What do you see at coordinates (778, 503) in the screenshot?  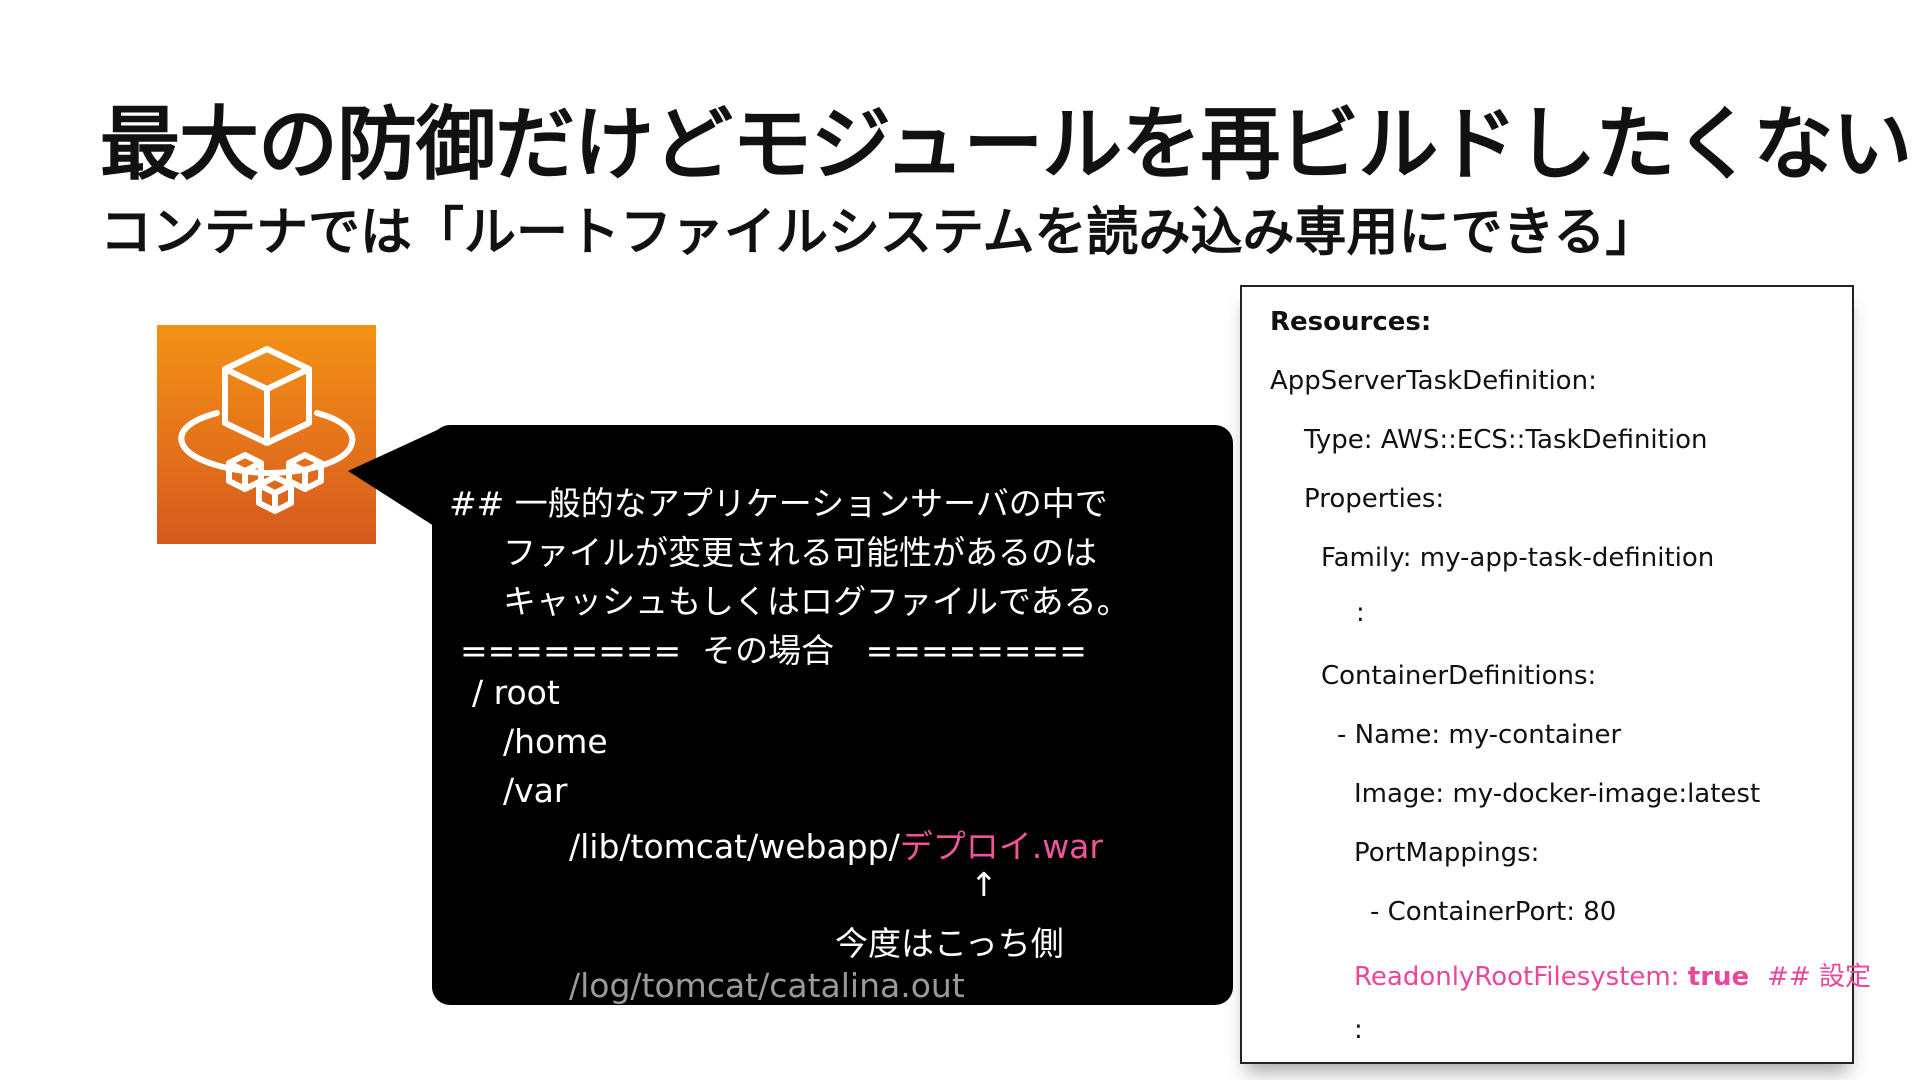 I see `bubble-line: ## 一般的なアプリケーションサーバの中で` at bounding box center [778, 503].